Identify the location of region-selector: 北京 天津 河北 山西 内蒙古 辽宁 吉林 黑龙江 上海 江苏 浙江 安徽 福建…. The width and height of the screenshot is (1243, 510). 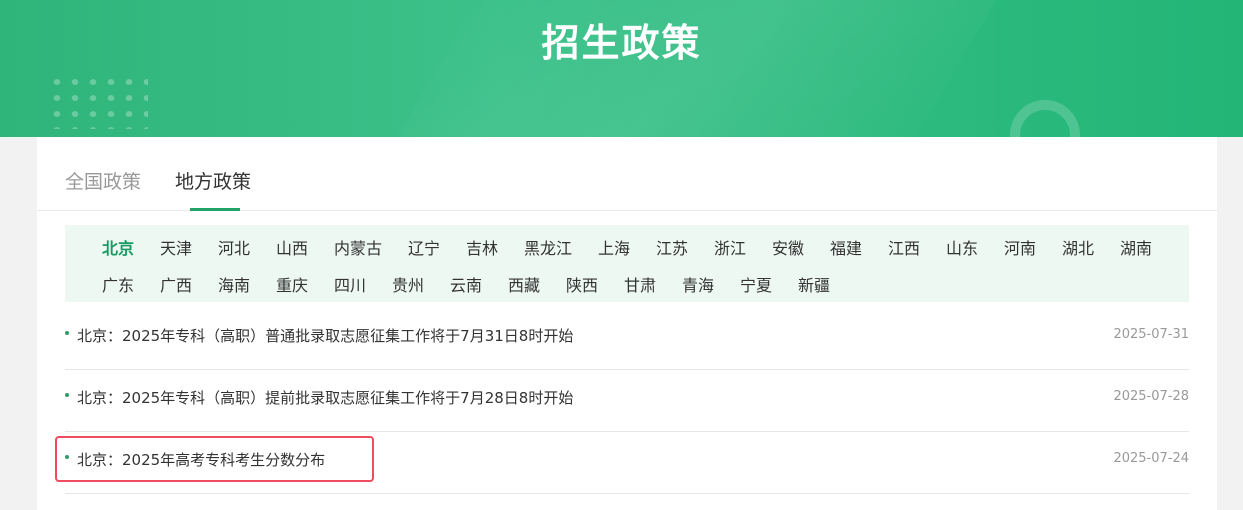
(627, 263).